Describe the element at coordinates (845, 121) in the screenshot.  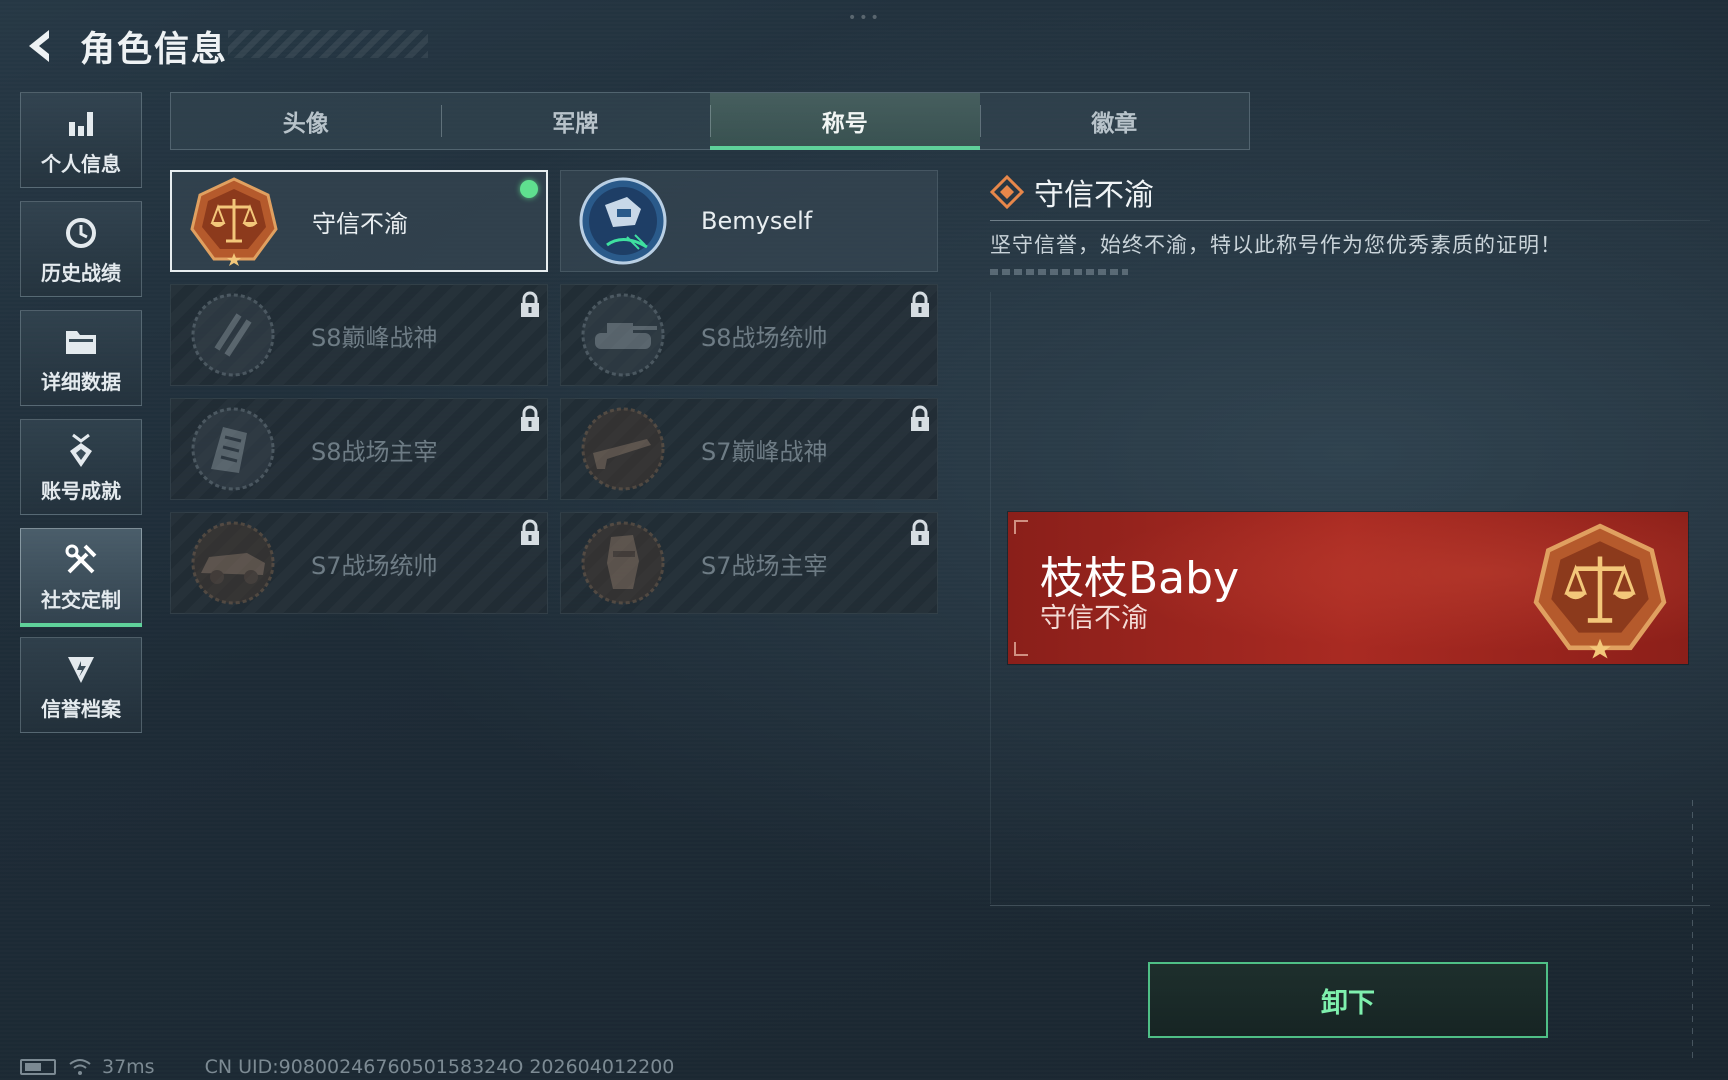
I see `tab-title: 称号` at that location.